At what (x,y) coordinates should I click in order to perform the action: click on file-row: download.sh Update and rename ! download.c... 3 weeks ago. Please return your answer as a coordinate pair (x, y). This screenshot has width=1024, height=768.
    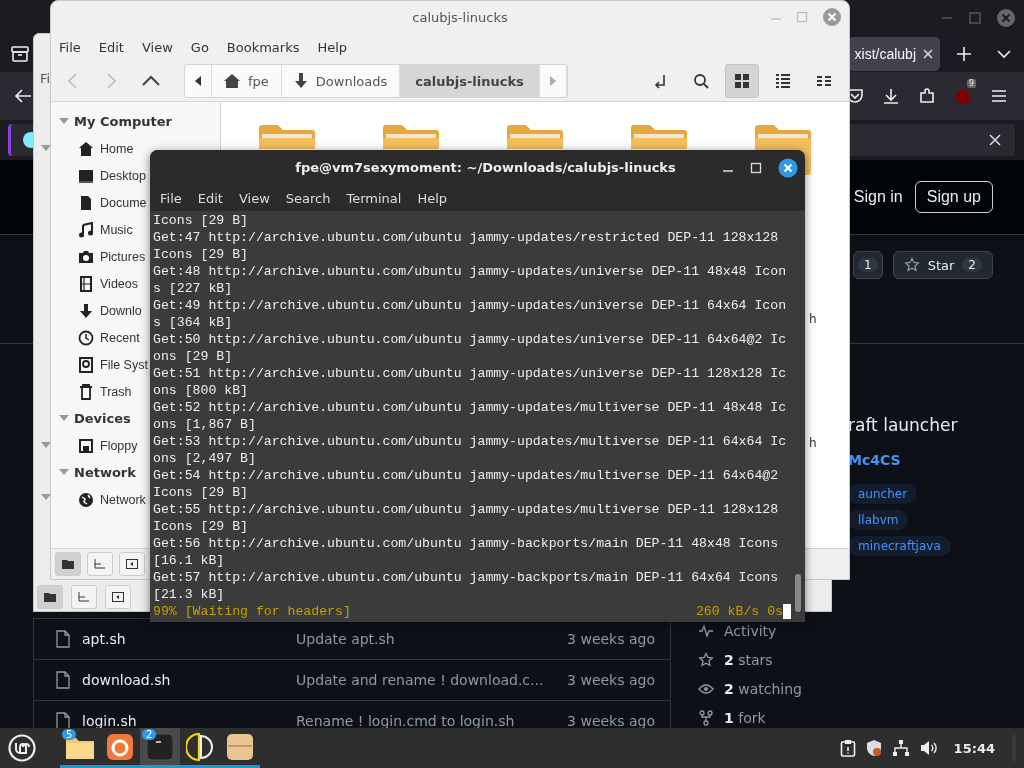
    Looking at the image, I should click on (352, 680).